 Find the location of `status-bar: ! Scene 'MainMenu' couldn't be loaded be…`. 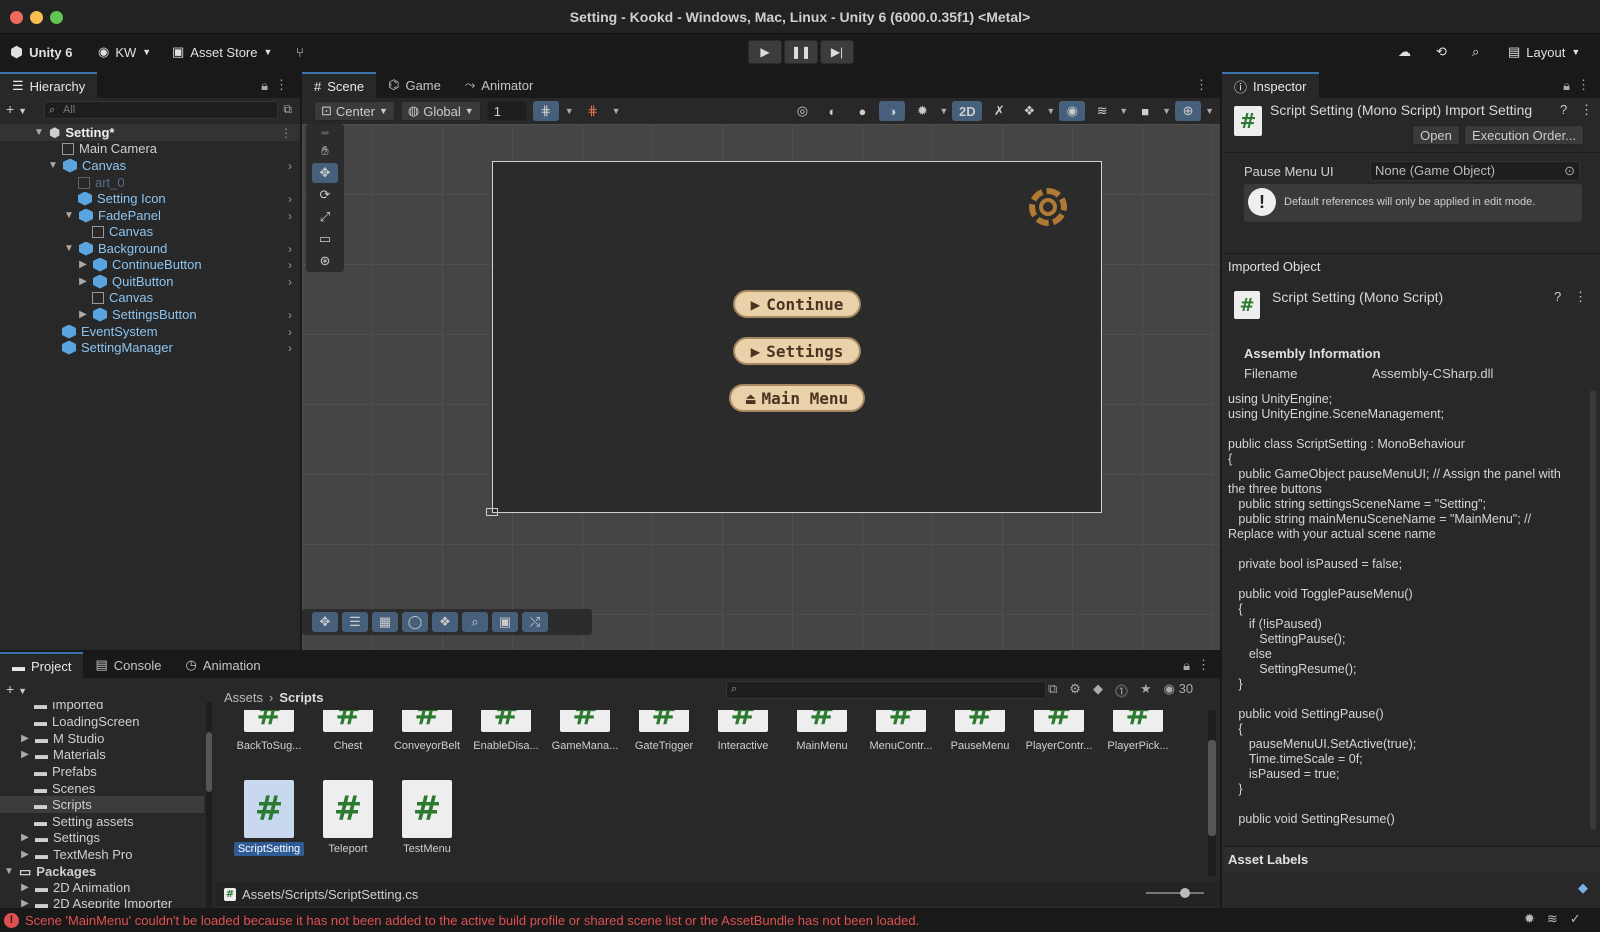

status-bar: ! Scene 'MainMenu' couldn't be loaded be… is located at coordinates (800, 920).